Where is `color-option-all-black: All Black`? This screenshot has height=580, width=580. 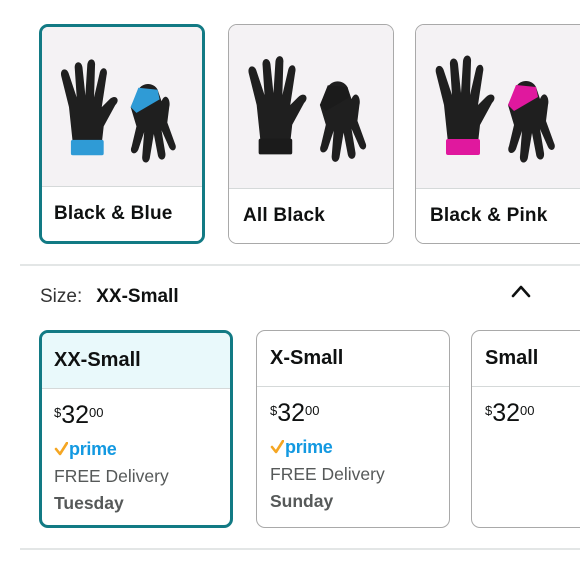
color-option-all-black: All Black is located at coordinates (311, 134).